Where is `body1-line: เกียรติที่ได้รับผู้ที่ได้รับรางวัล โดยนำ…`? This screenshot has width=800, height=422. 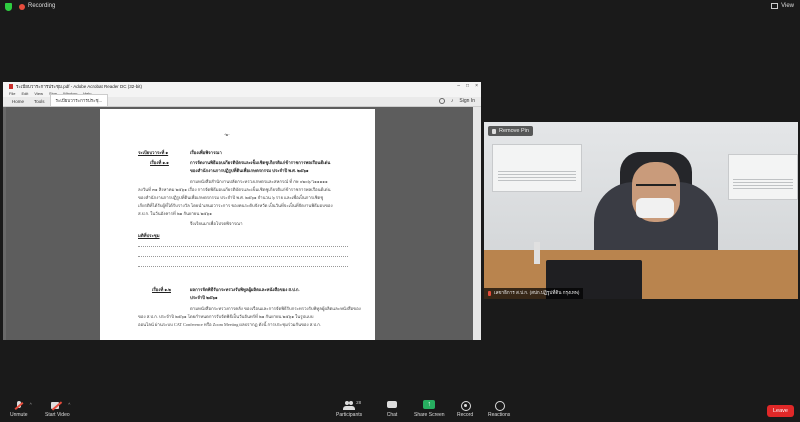 body1-line: เกียรติที่ได้รับผู้ที่ได้รับรางวัล โดยนำ… is located at coordinates (235, 205).